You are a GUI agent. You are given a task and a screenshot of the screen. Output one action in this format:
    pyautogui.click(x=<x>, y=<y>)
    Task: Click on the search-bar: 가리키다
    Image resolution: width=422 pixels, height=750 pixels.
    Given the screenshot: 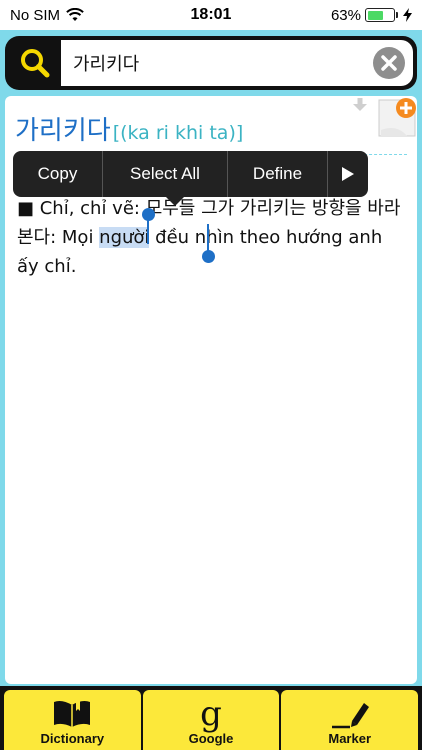 What is the action you would take?
    pyautogui.click(x=211, y=63)
    